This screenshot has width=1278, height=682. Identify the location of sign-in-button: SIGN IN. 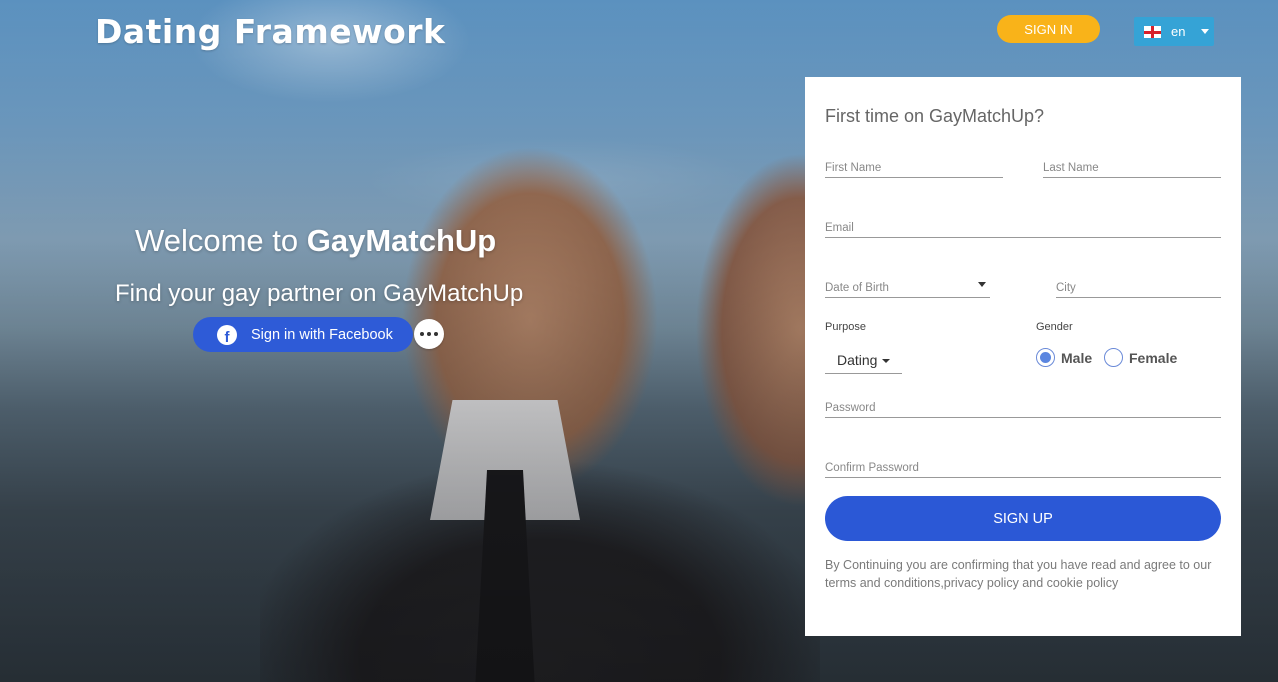
(1048, 29).